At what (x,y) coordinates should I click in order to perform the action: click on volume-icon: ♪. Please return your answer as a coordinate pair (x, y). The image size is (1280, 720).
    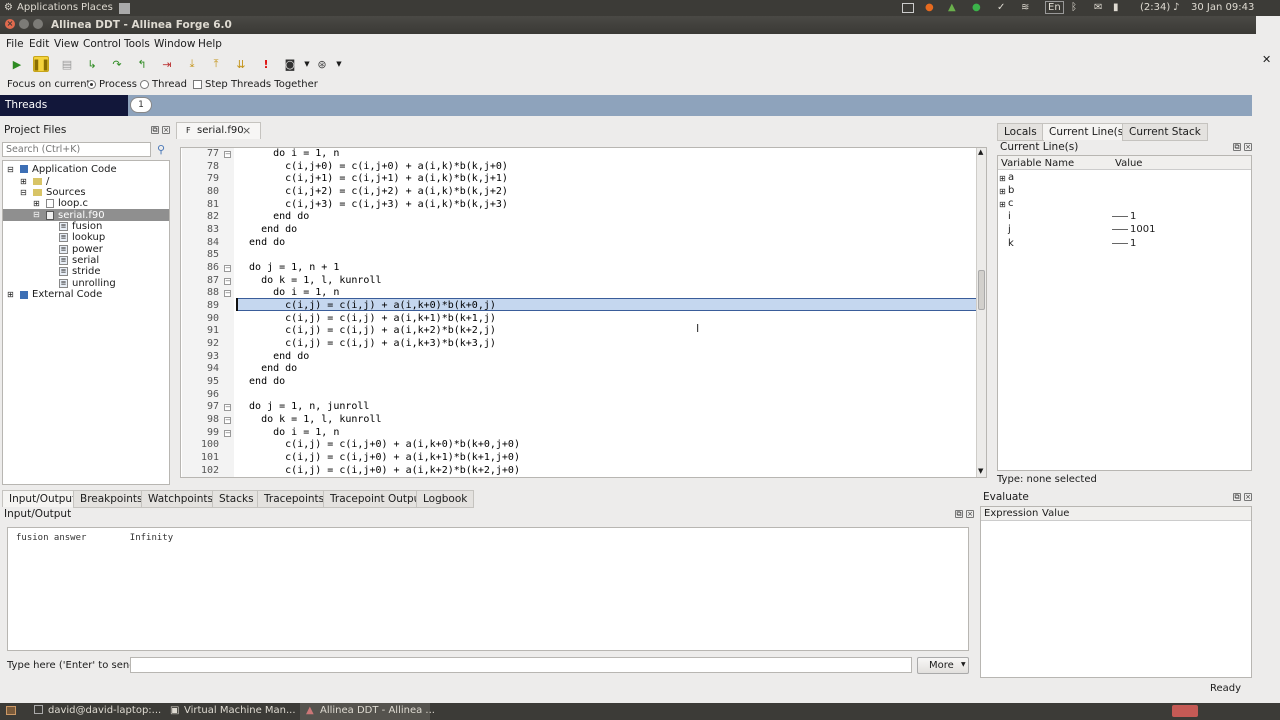
    Looking at the image, I should click on (1176, 7).